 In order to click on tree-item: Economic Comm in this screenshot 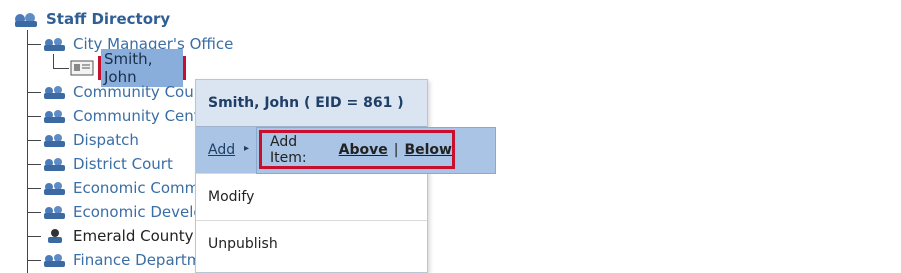, I will do `click(120, 188)`.